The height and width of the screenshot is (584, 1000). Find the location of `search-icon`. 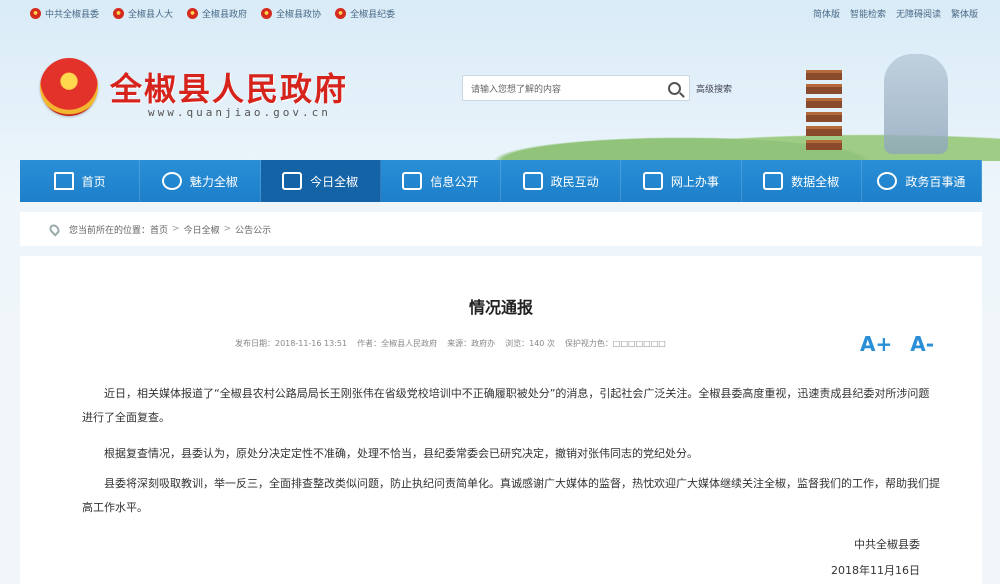

search-icon is located at coordinates (674, 88).